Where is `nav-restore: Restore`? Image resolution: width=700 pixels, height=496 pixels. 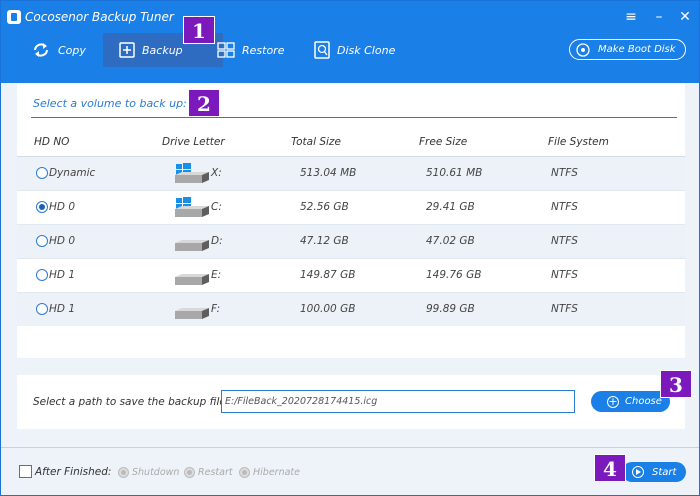
nav-restore: Restore is located at coordinates (250, 50).